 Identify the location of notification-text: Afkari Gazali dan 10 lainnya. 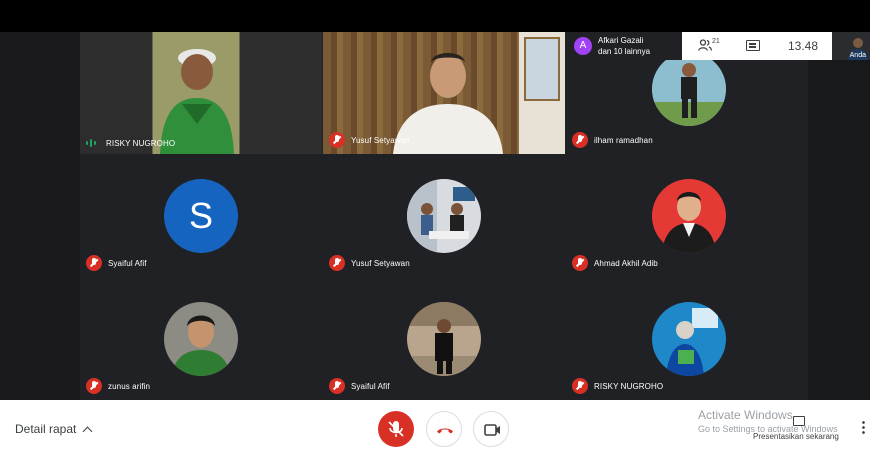
(624, 46).